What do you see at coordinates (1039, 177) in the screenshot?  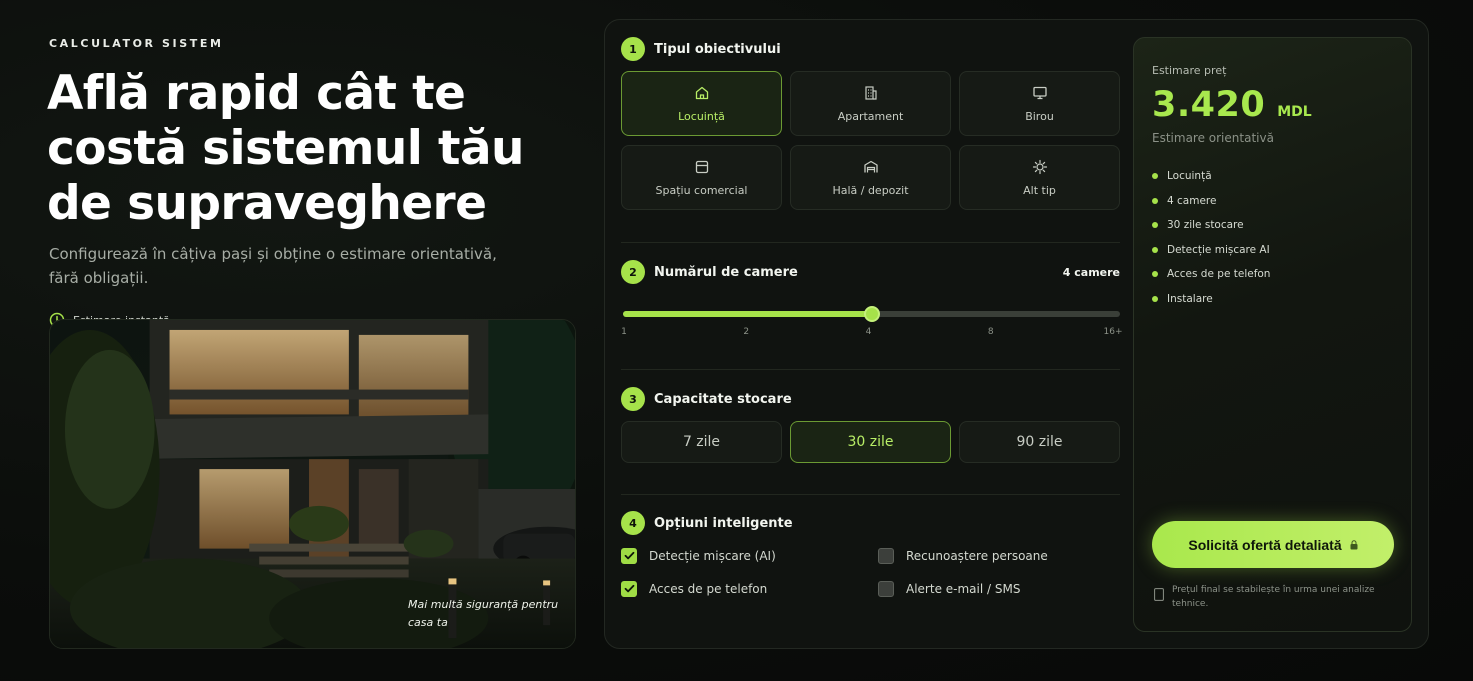 I see `type-option-alt-tip: Alt tip` at bounding box center [1039, 177].